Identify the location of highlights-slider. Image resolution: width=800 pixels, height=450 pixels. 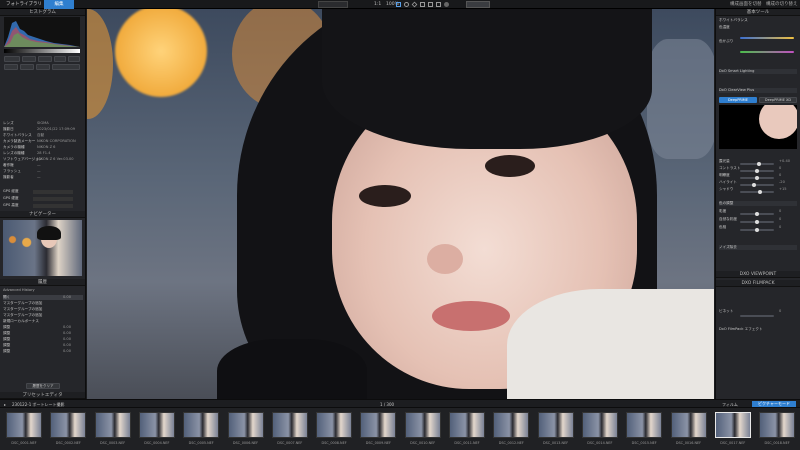
(757, 185).